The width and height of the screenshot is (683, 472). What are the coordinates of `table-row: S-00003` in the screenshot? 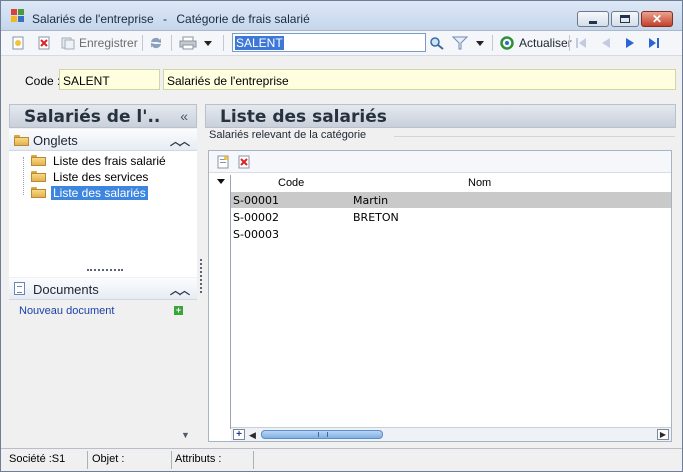 It's located at (451, 234).